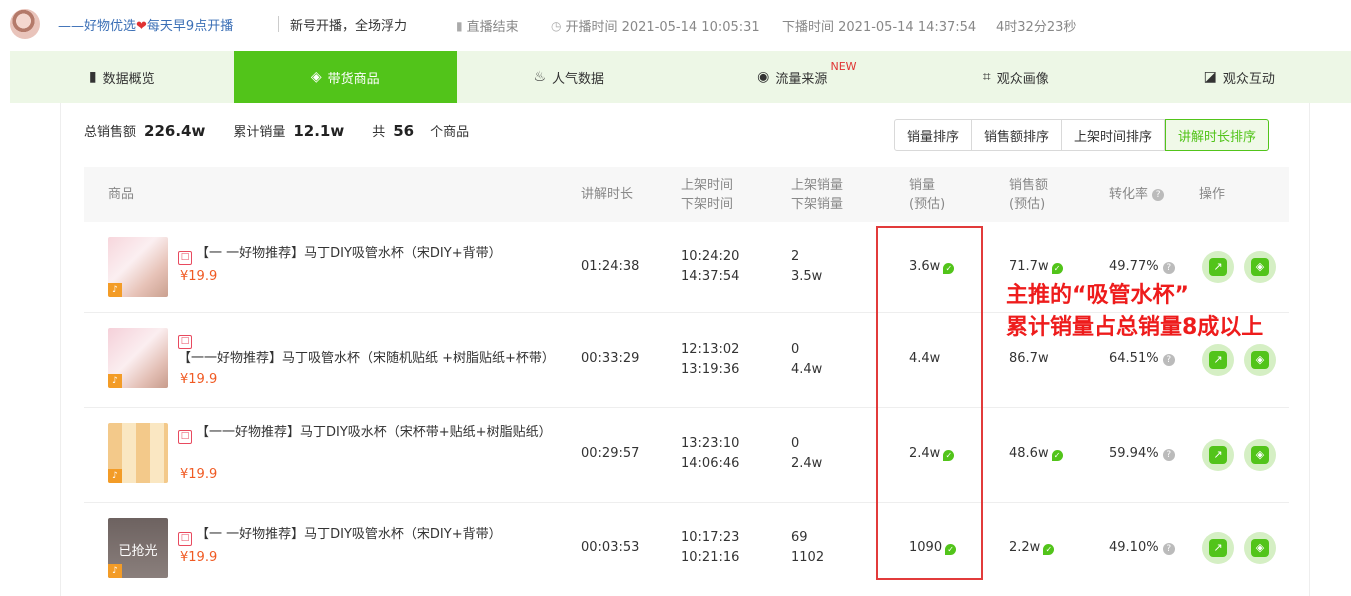  What do you see at coordinates (569, 77) in the screenshot?
I see `tab-popularity: ♨ 人气数据` at bounding box center [569, 77].